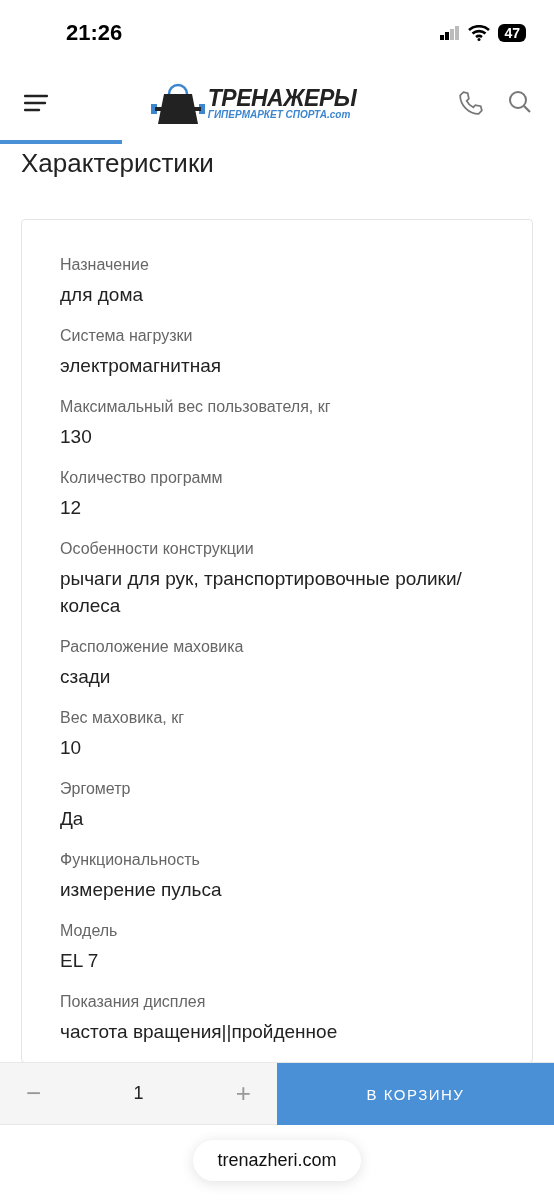 The image size is (554, 1200). I want to click on spec-label: Система нагрузки, so click(127, 336).